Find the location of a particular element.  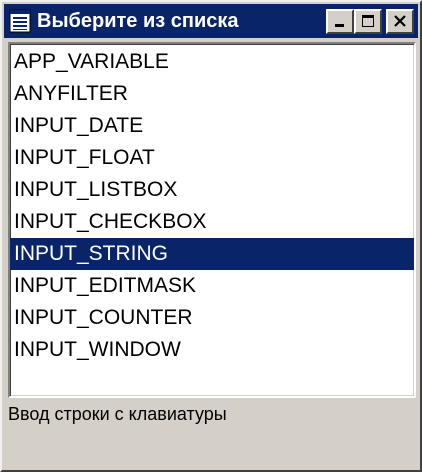

item-description: Ввод строки с клавиатуры is located at coordinates (117, 414).